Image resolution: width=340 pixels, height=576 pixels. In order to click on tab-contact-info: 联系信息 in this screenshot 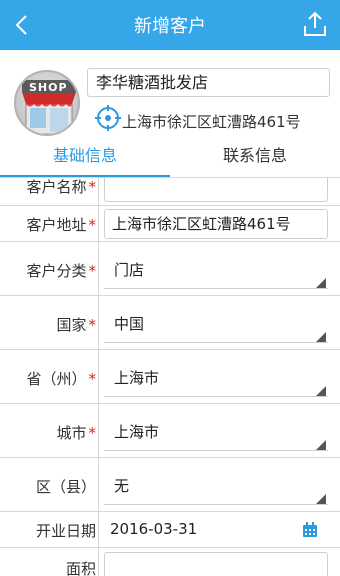, I will do `click(255, 159)`.